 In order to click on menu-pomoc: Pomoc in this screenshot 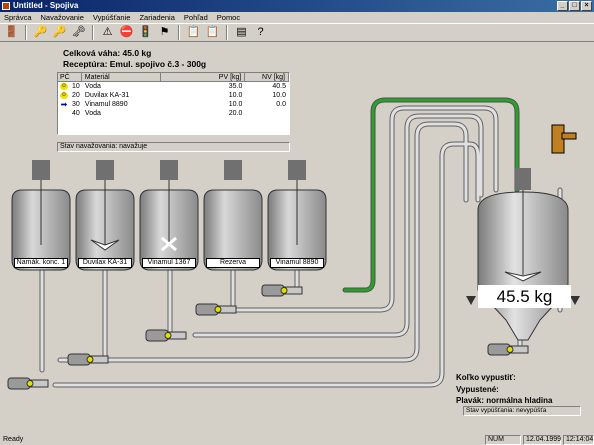, I will do `click(228, 17)`.